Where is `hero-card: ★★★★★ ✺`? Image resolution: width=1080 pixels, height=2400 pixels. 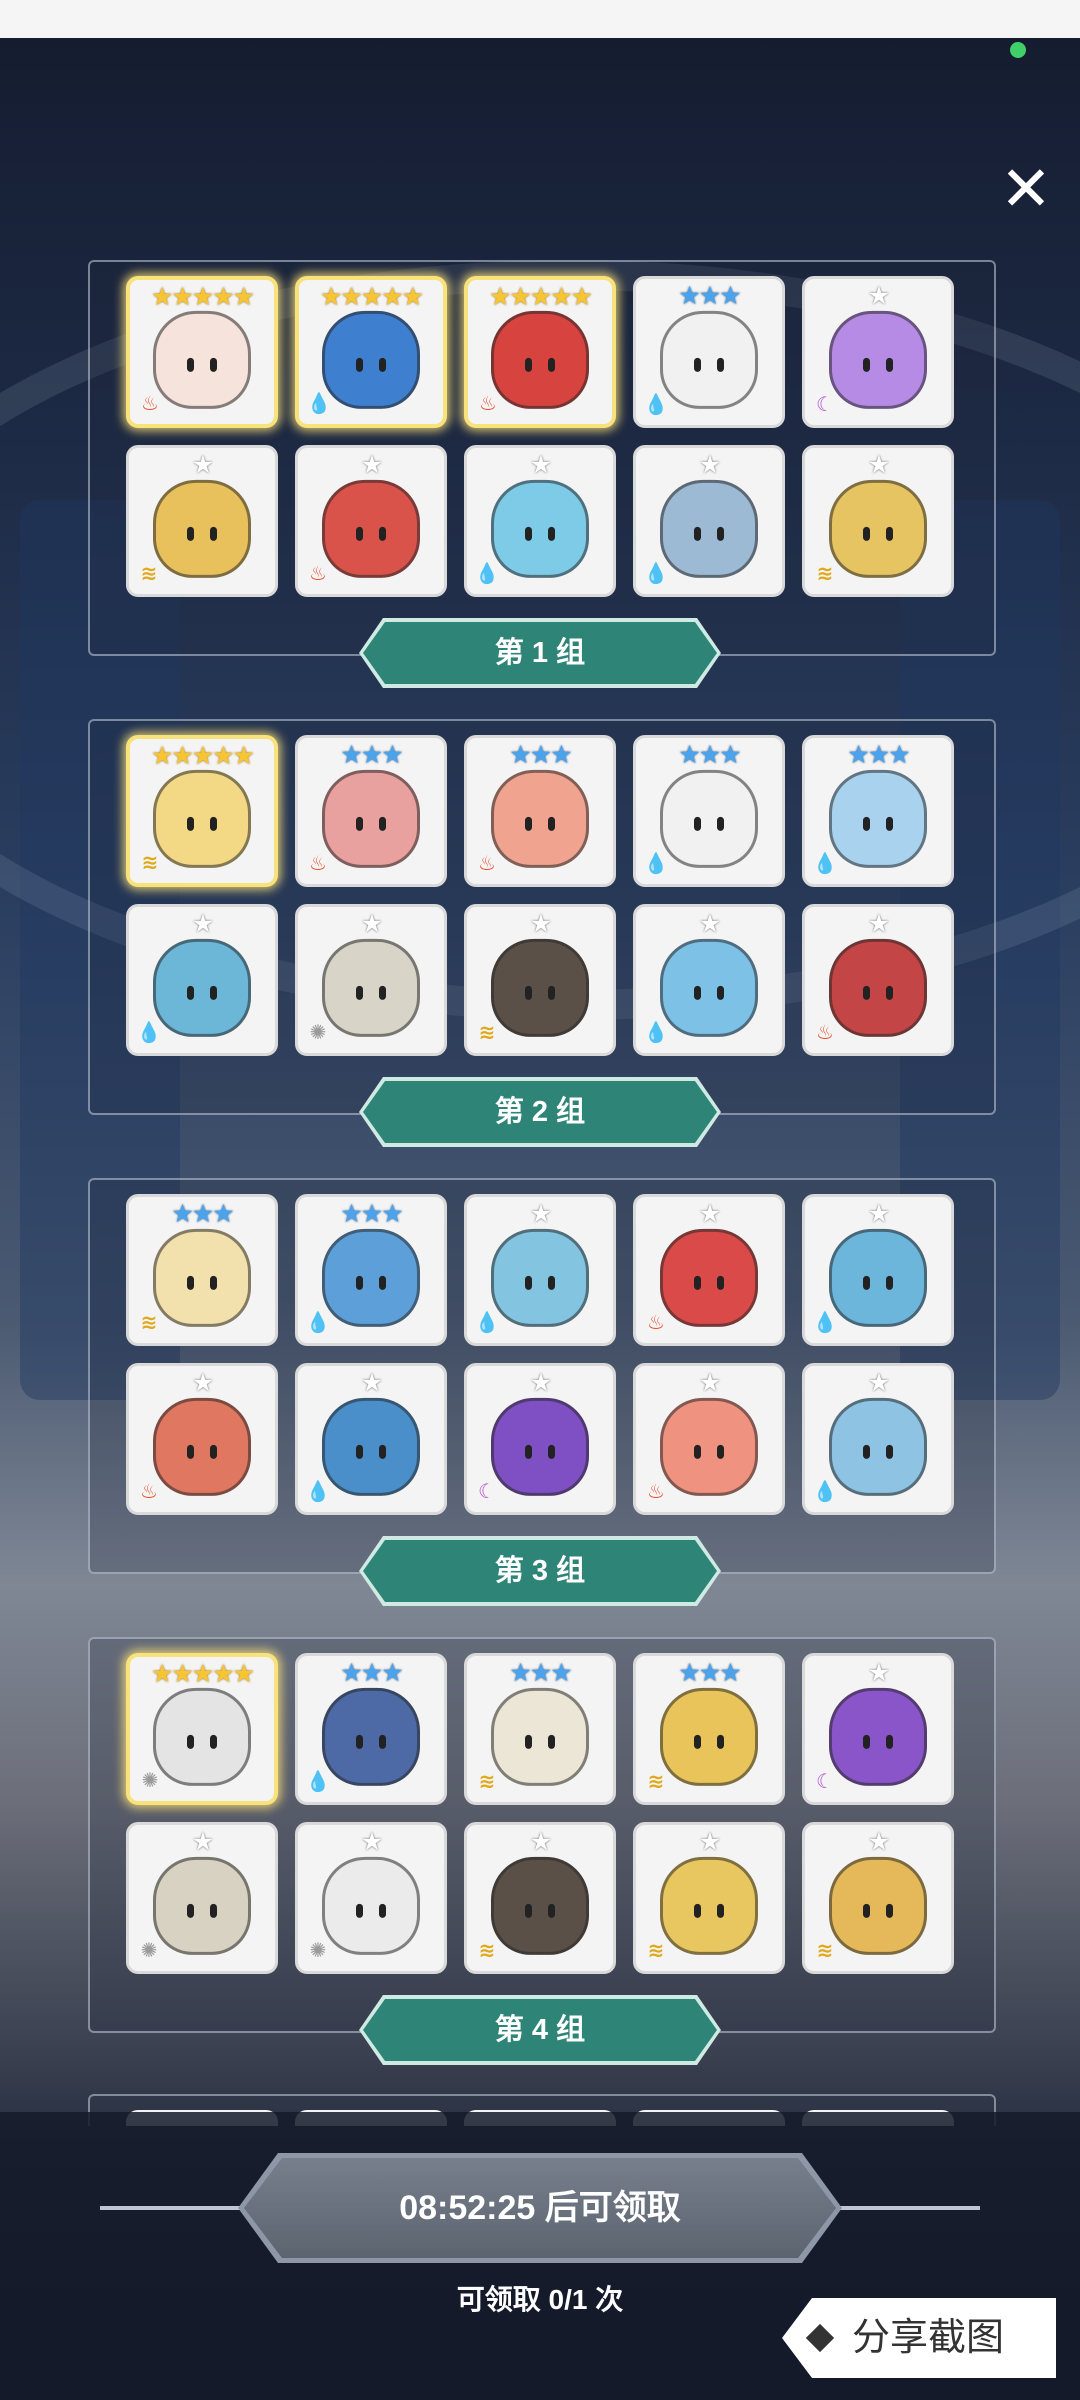 hero-card: ★★★★★ ✺ is located at coordinates (202, 1729).